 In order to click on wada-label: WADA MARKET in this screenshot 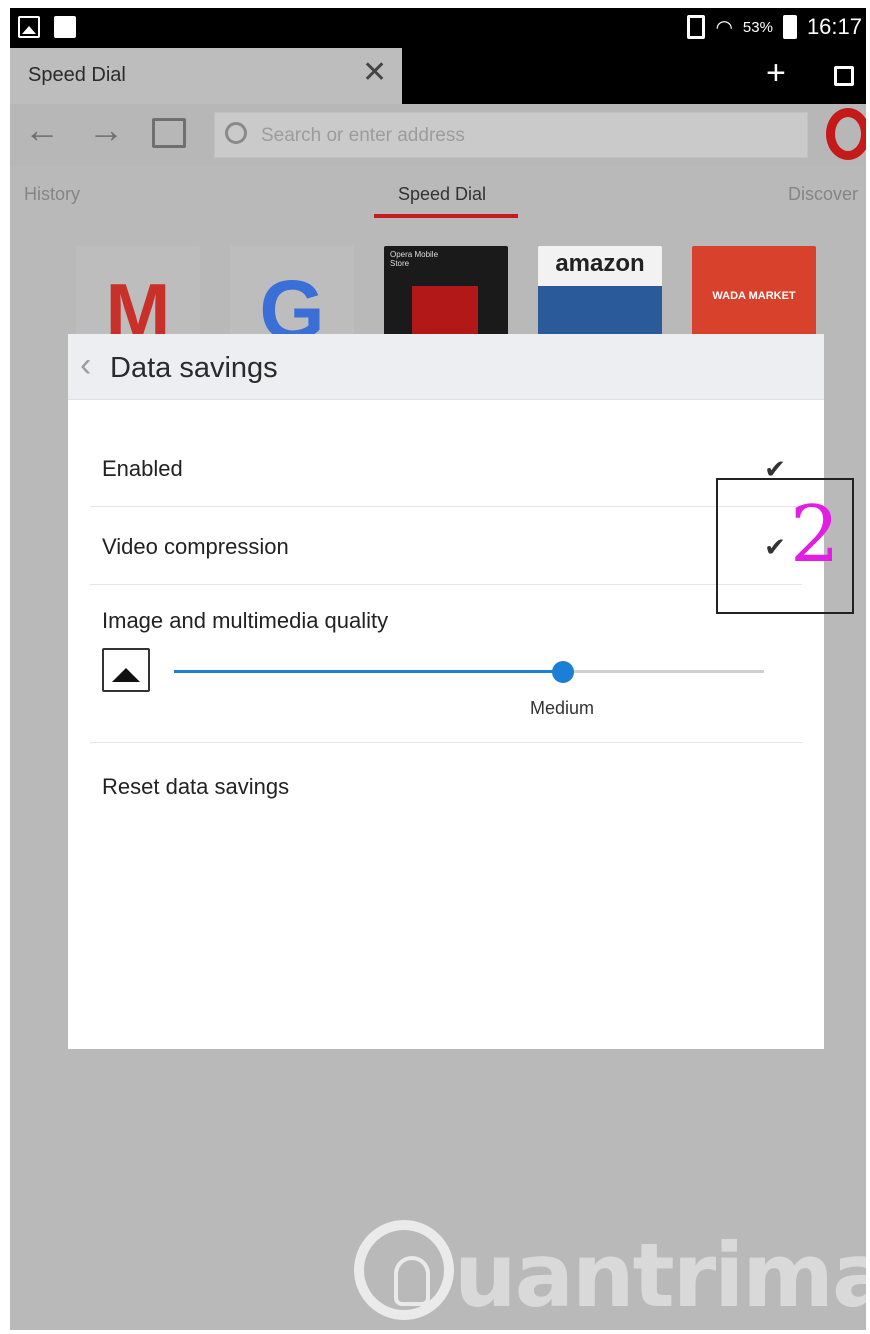, I will do `click(754, 296)`.